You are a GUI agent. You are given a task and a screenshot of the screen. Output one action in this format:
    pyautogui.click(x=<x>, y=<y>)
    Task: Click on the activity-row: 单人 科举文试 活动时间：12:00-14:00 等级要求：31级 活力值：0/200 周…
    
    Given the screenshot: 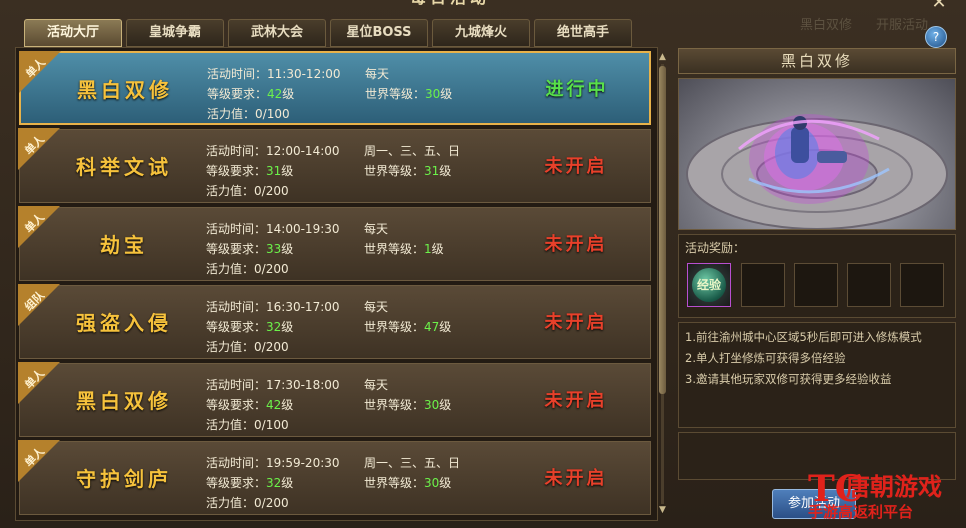 What is the action you would take?
    pyautogui.click(x=334, y=165)
    